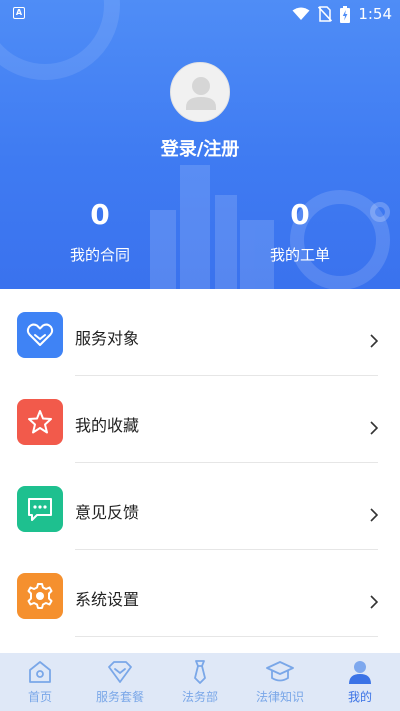 The height and width of the screenshot is (711, 400). What do you see at coordinates (39, 697) in the screenshot?
I see `tab-label: 首页` at bounding box center [39, 697].